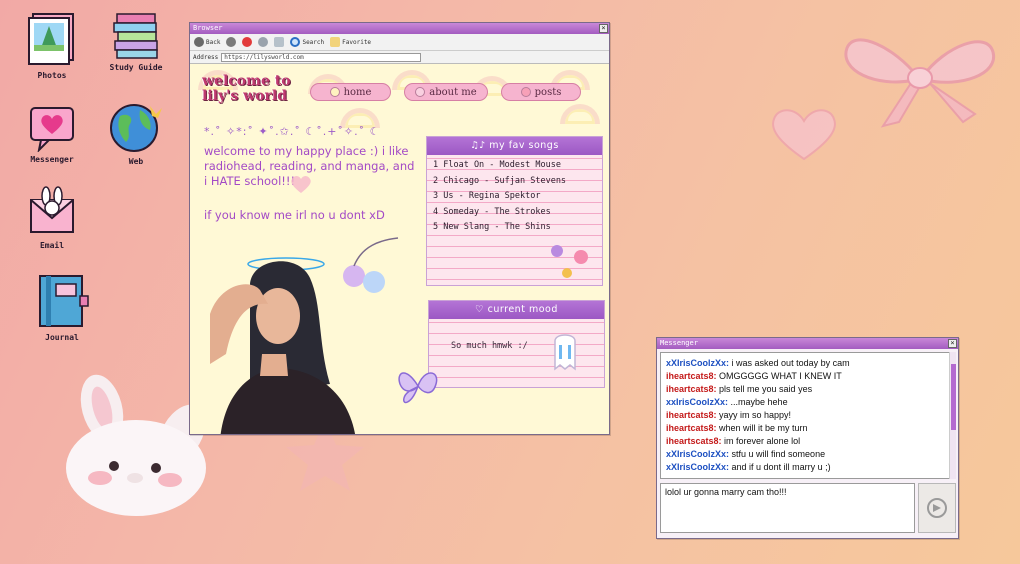 The image size is (1020, 564). What do you see at coordinates (763, 428) in the screenshot?
I see `chat-text: when will it be my turn` at bounding box center [763, 428].